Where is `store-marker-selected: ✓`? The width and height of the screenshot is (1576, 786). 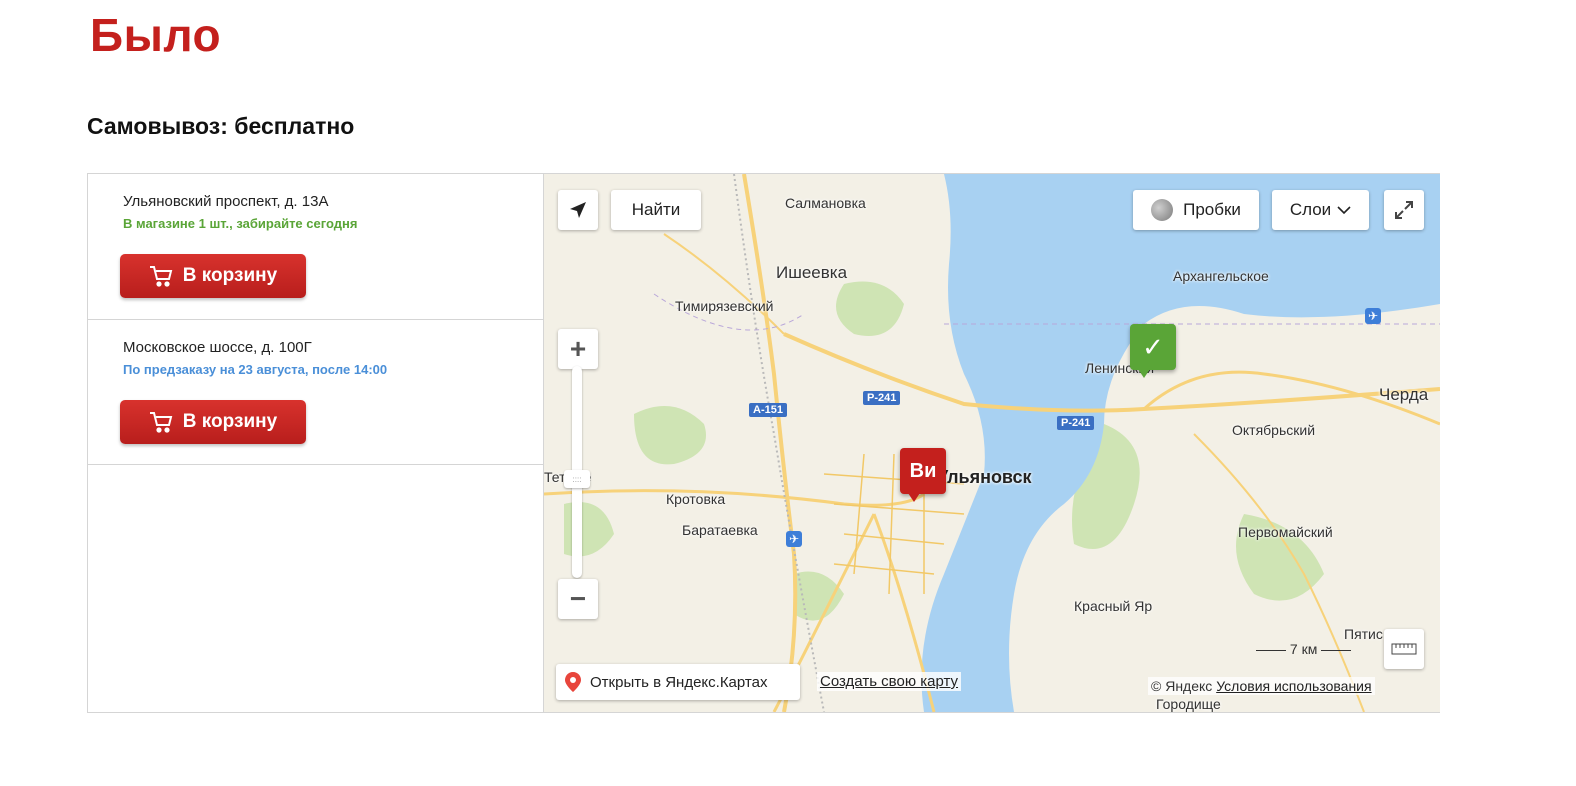
store-marker-selected: ✓ is located at coordinates (1153, 351).